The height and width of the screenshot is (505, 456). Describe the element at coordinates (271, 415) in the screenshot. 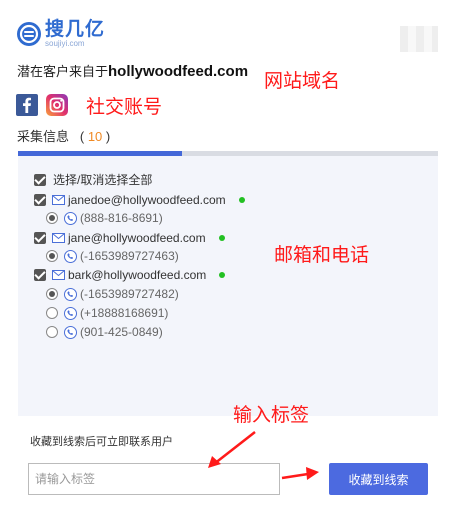

I see `annotation-tag: 输入标签` at that location.